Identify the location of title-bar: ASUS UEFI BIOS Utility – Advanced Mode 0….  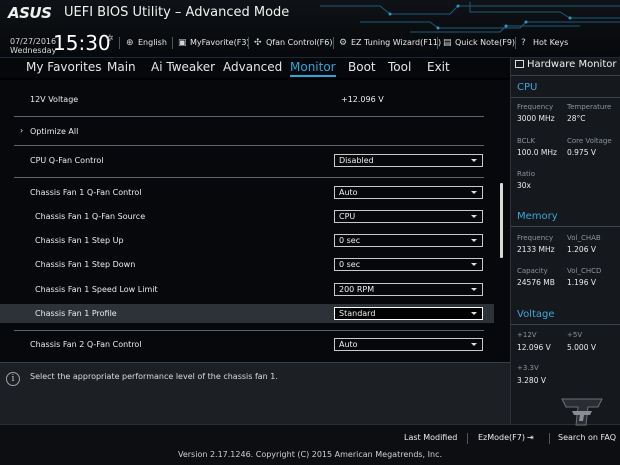
(310, 29).